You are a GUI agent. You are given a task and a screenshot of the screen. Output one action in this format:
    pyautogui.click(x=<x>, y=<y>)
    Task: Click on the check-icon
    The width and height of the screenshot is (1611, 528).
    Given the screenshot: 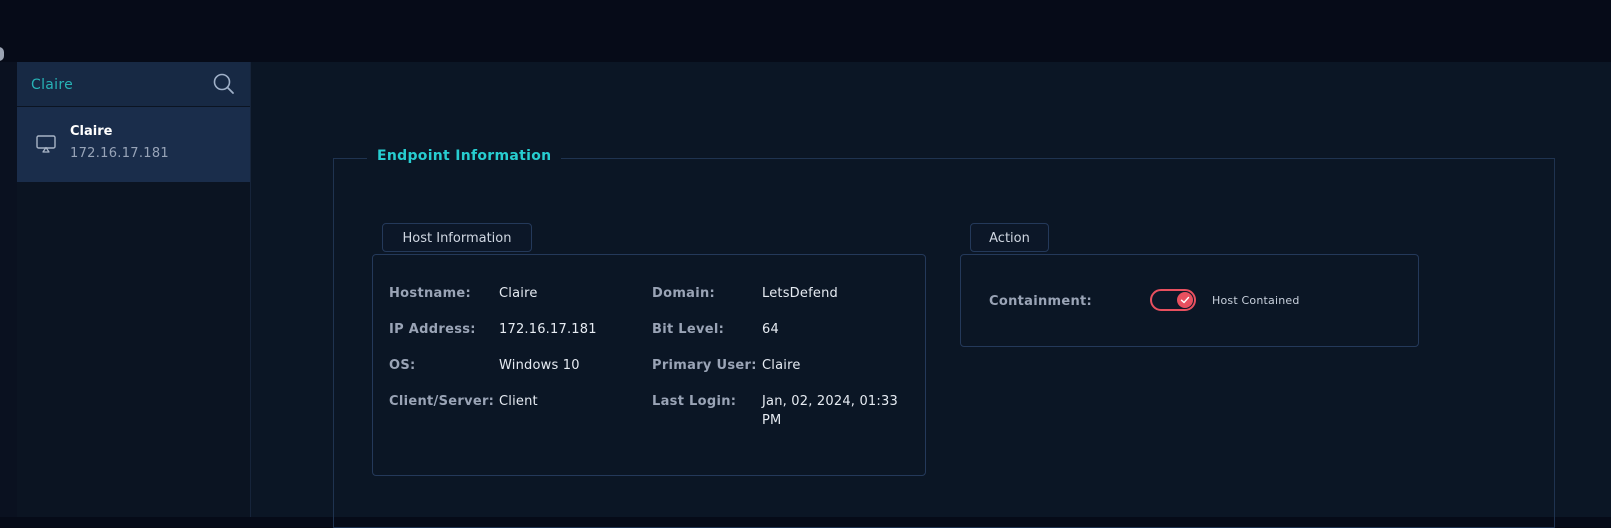 What is the action you would take?
    pyautogui.click(x=1185, y=300)
    